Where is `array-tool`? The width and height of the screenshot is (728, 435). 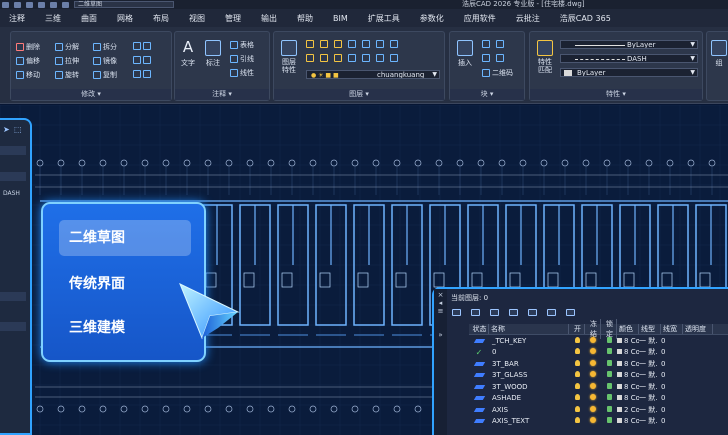
array-tool is located at coordinates (142, 46).